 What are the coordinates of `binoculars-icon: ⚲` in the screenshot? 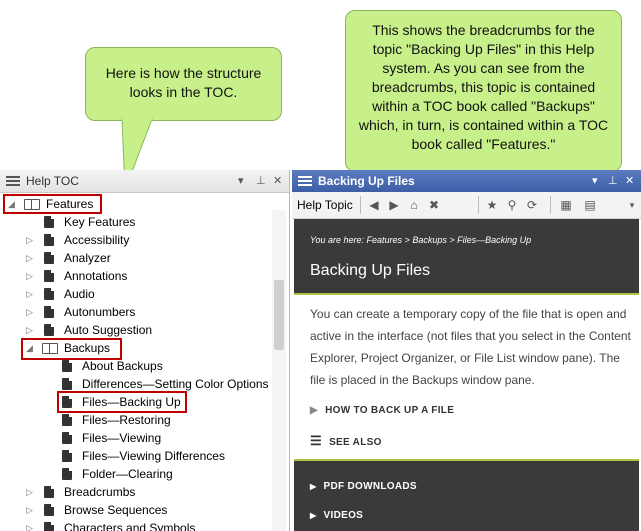 It's located at (512, 205).